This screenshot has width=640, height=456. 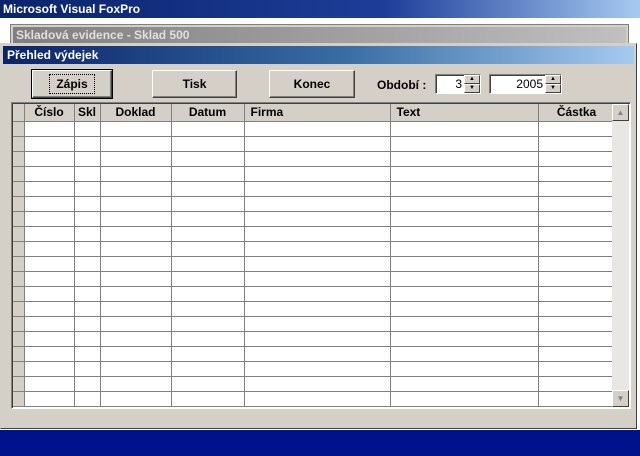 I want to click on column-header-firma: Firma, so click(x=317, y=113).